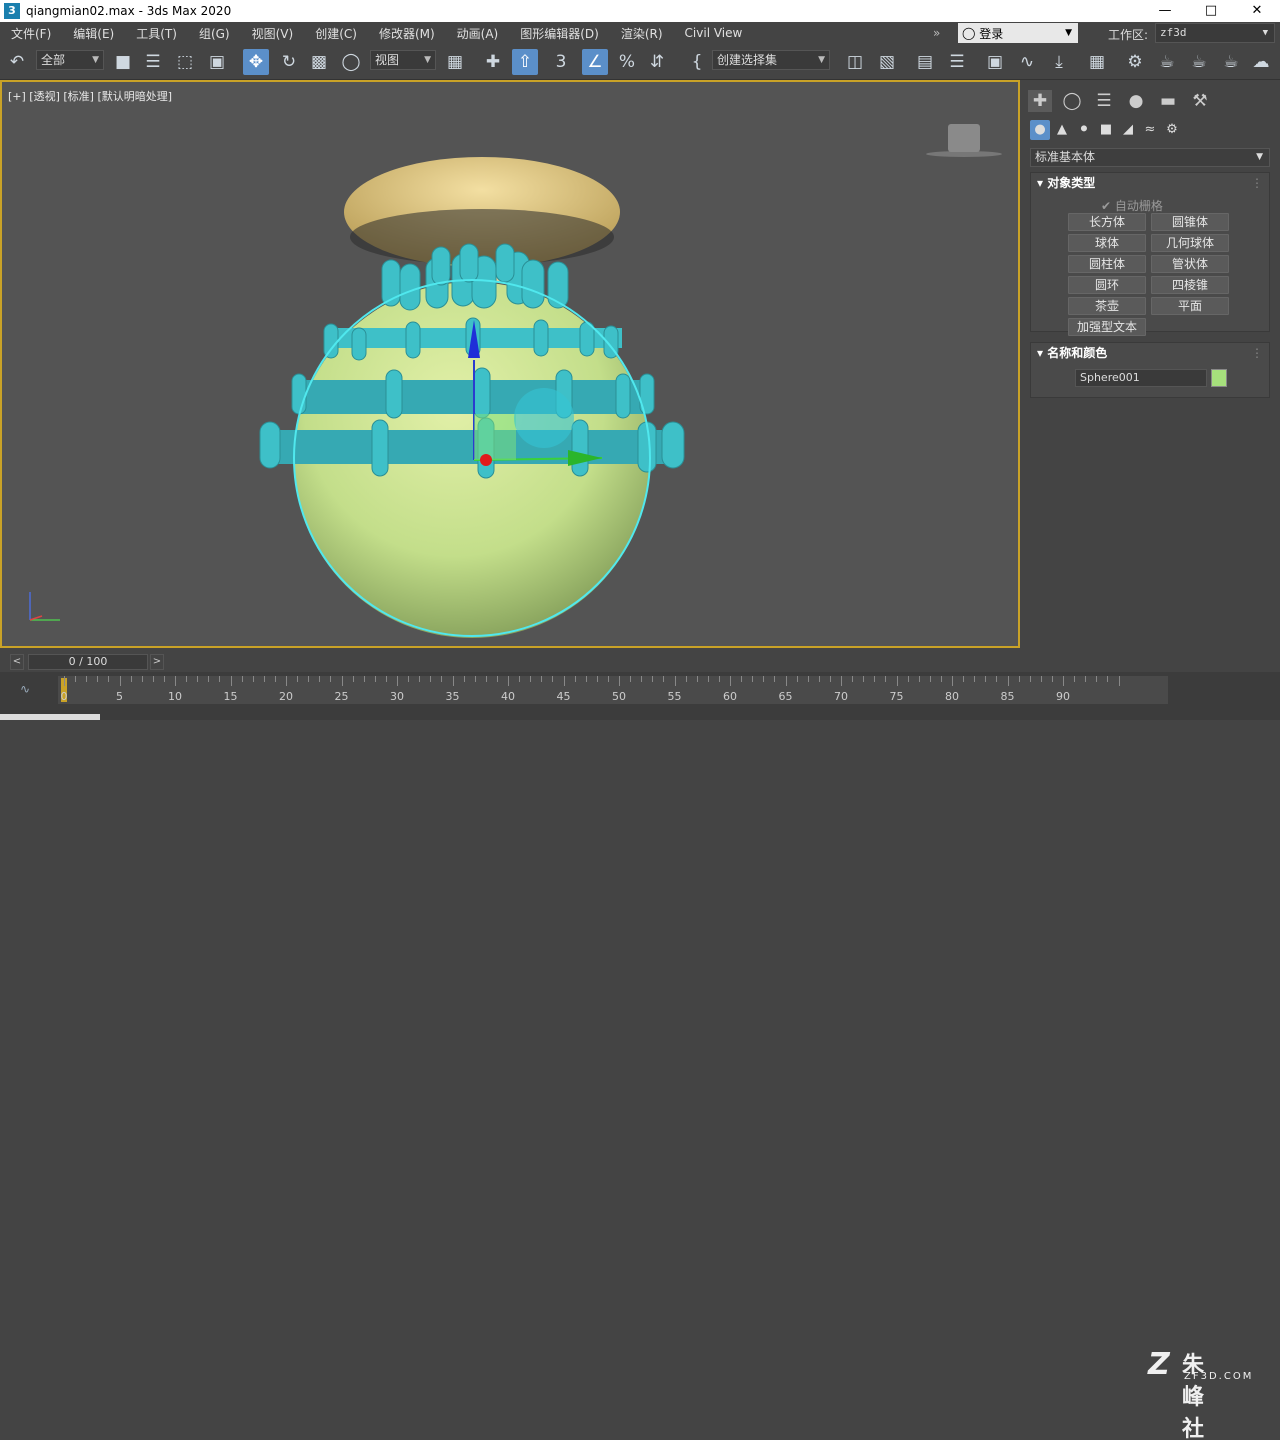  Describe the element at coordinates (1190, 222) in the screenshot. I see `cone-button: 圆锥体` at that location.